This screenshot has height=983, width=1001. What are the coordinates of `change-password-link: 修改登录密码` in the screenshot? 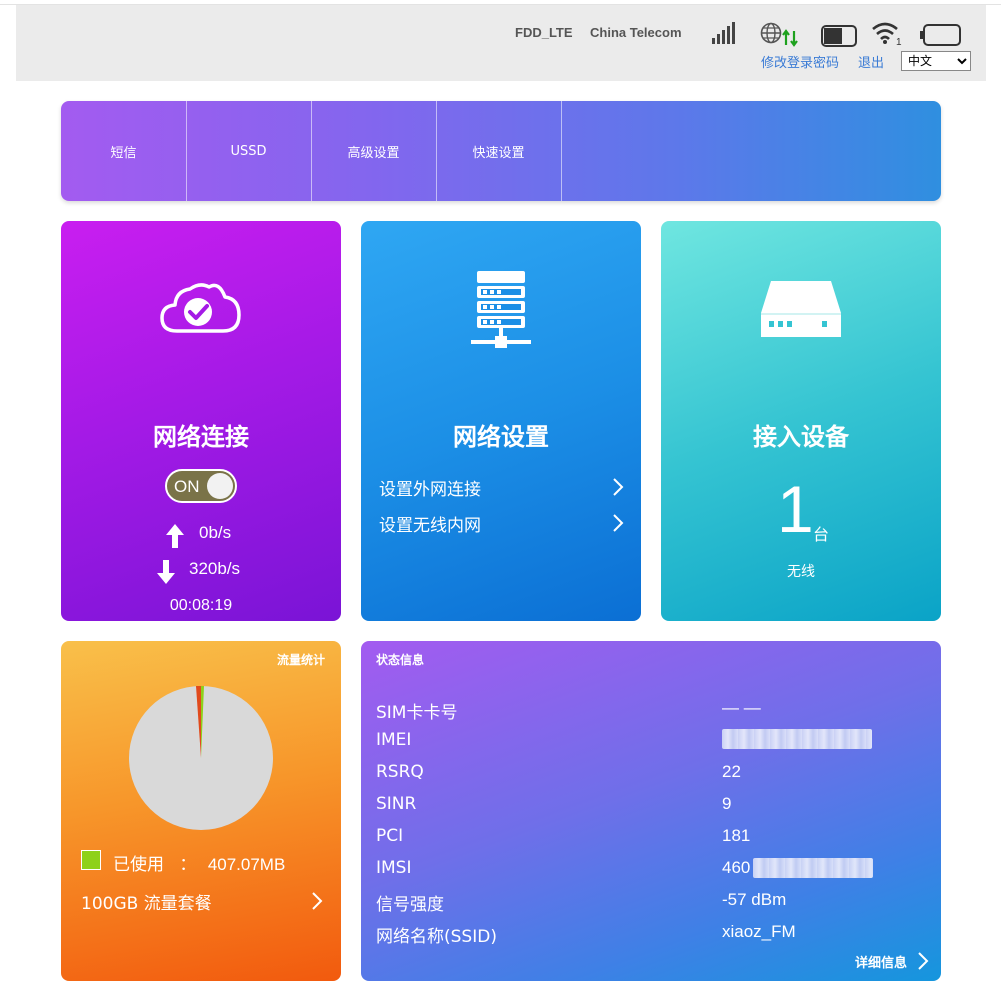 It's located at (800, 61).